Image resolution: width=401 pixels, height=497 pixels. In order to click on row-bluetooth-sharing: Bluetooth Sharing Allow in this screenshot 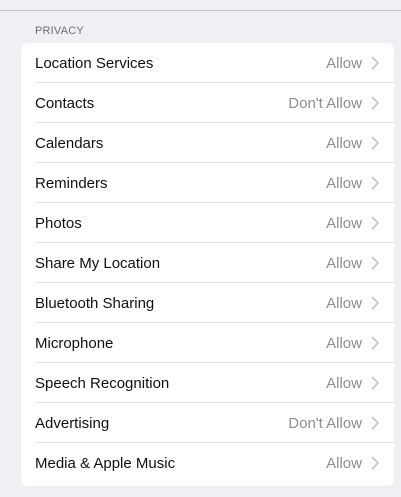, I will do `click(207, 303)`.